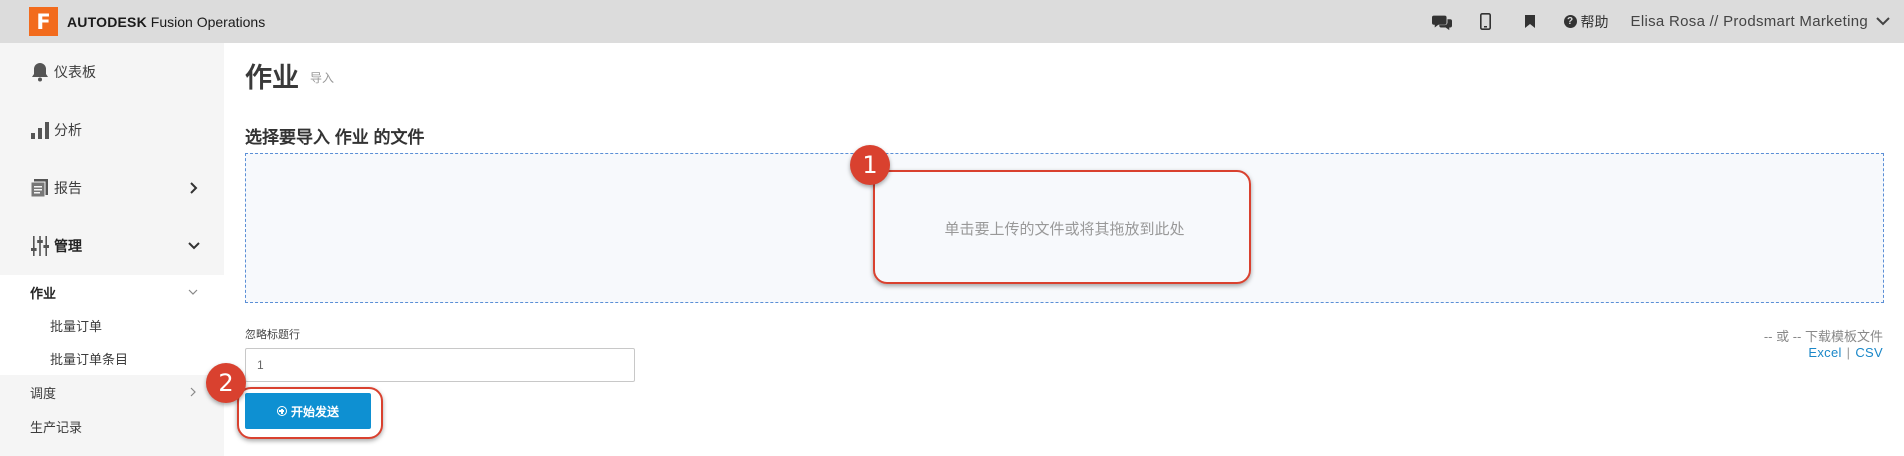 Image resolution: width=1904 pixels, height=456 pixels. What do you see at coordinates (1570, 21) in the screenshot?
I see `help-icon: ?` at bounding box center [1570, 21].